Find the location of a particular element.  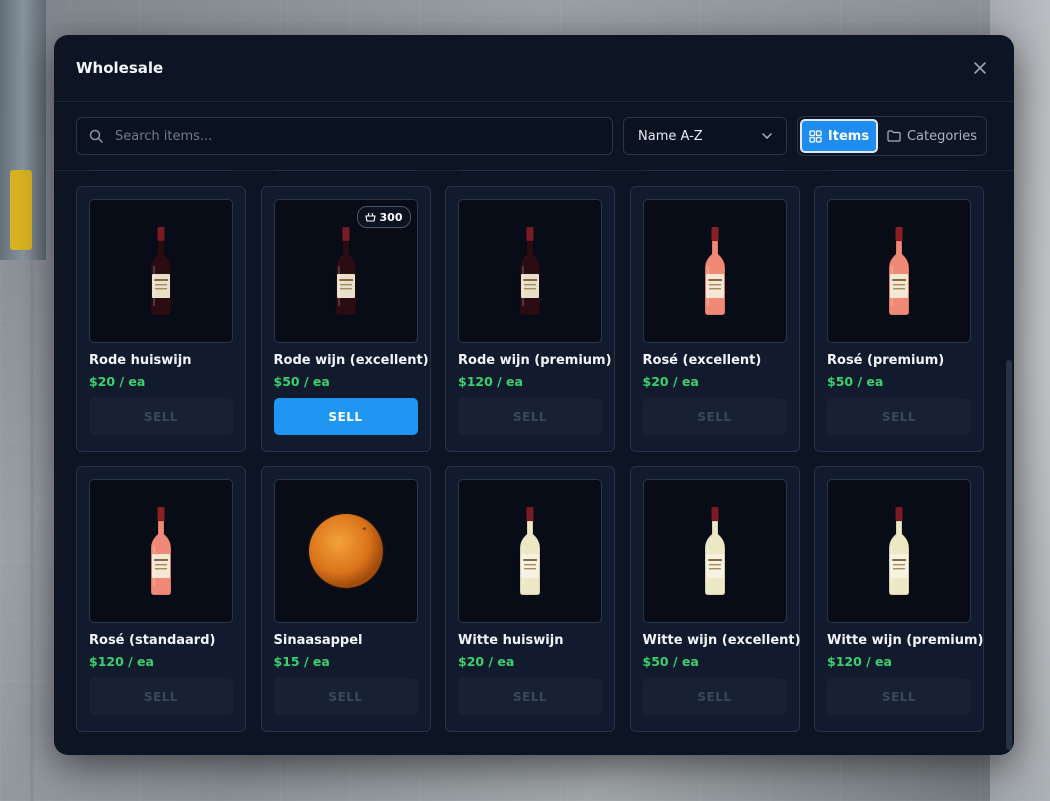

item-thumbnail: 300 is located at coordinates (345, 271).